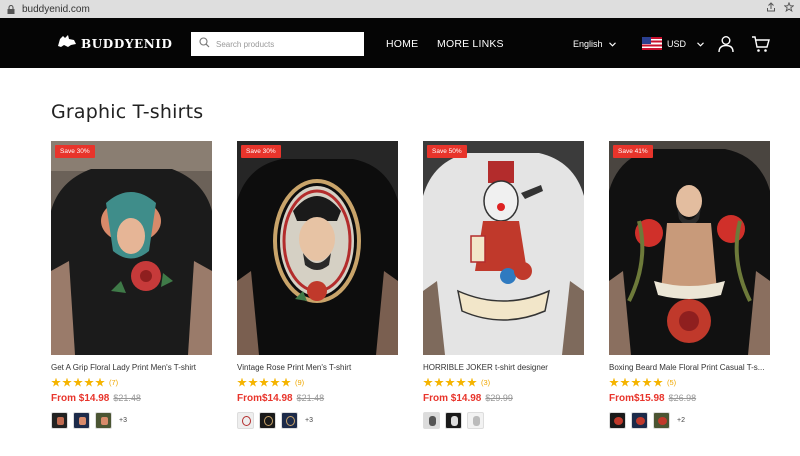  What do you see at coordinates (486, 382) in the screenshot?
I see `rating-count: (3)` at bounding box center [486, 382].